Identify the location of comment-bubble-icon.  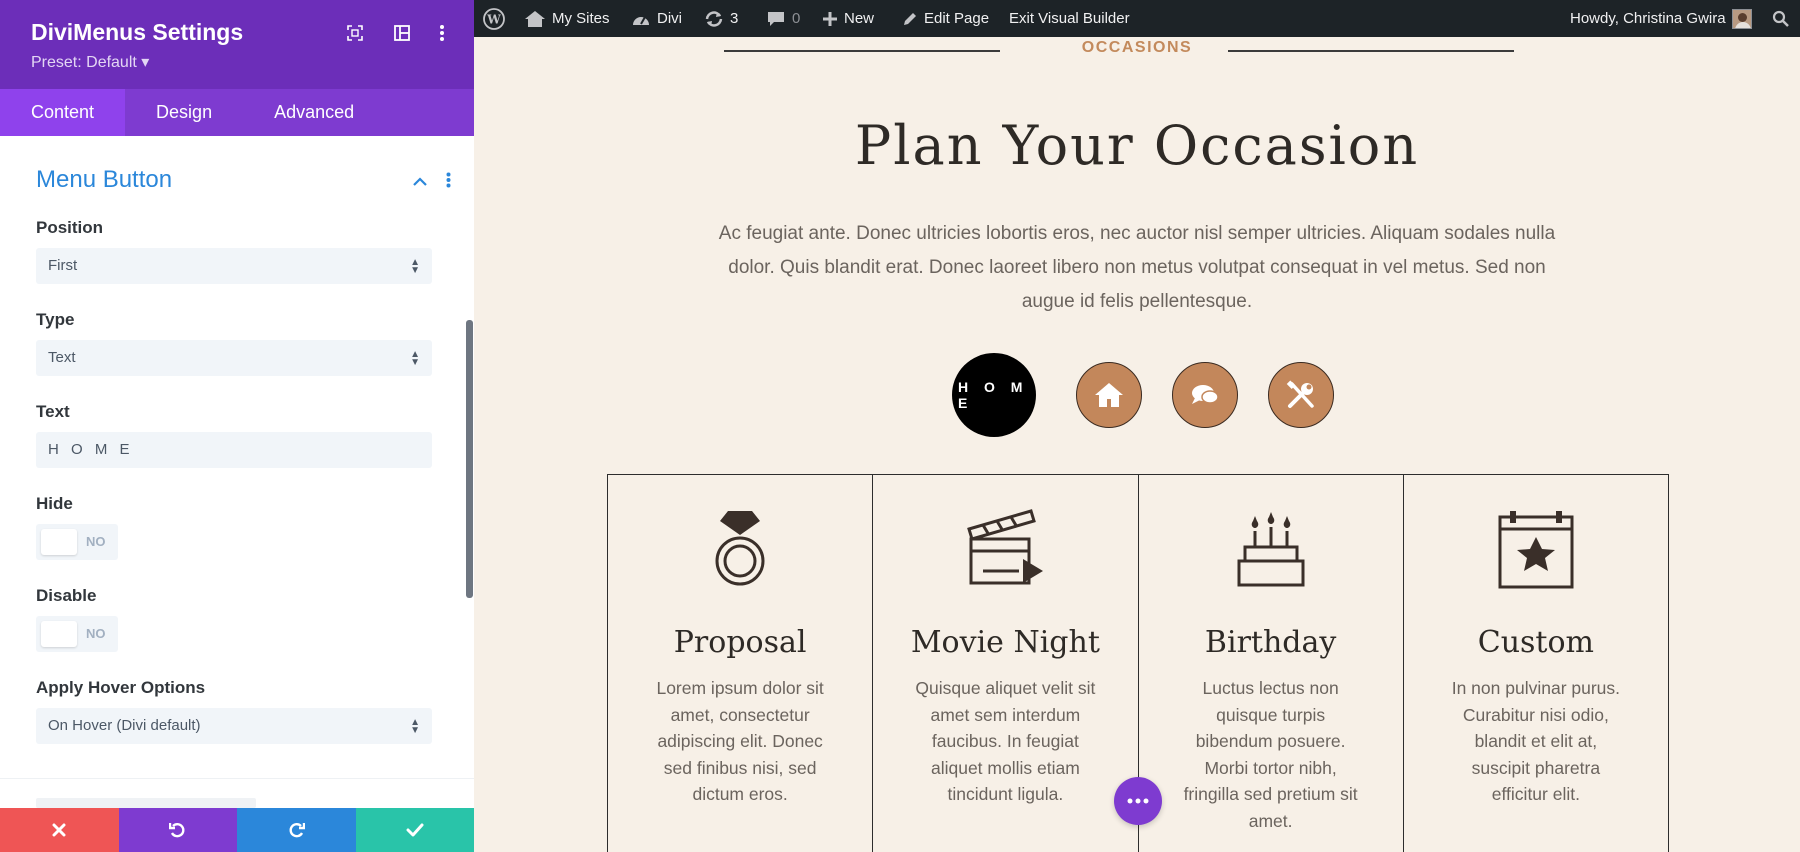
(776, 18).